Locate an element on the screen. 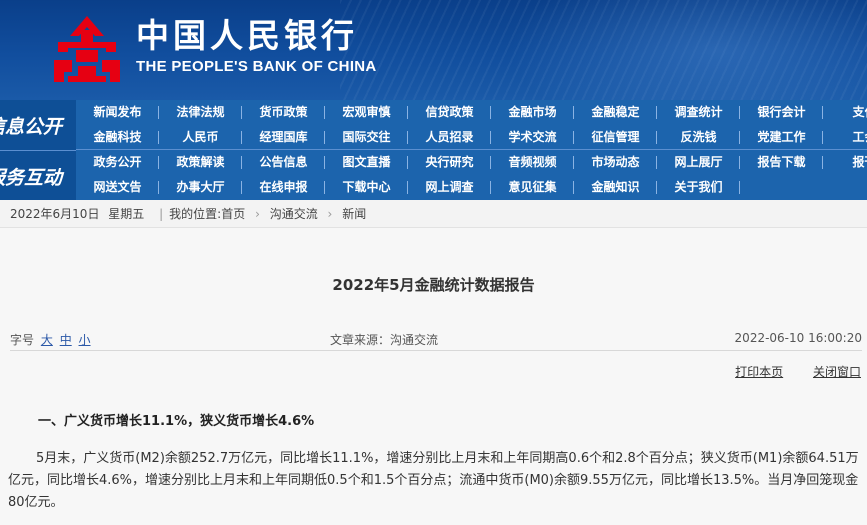  nav-item-academic: 学术交流 is located at coordinates (532, 137).